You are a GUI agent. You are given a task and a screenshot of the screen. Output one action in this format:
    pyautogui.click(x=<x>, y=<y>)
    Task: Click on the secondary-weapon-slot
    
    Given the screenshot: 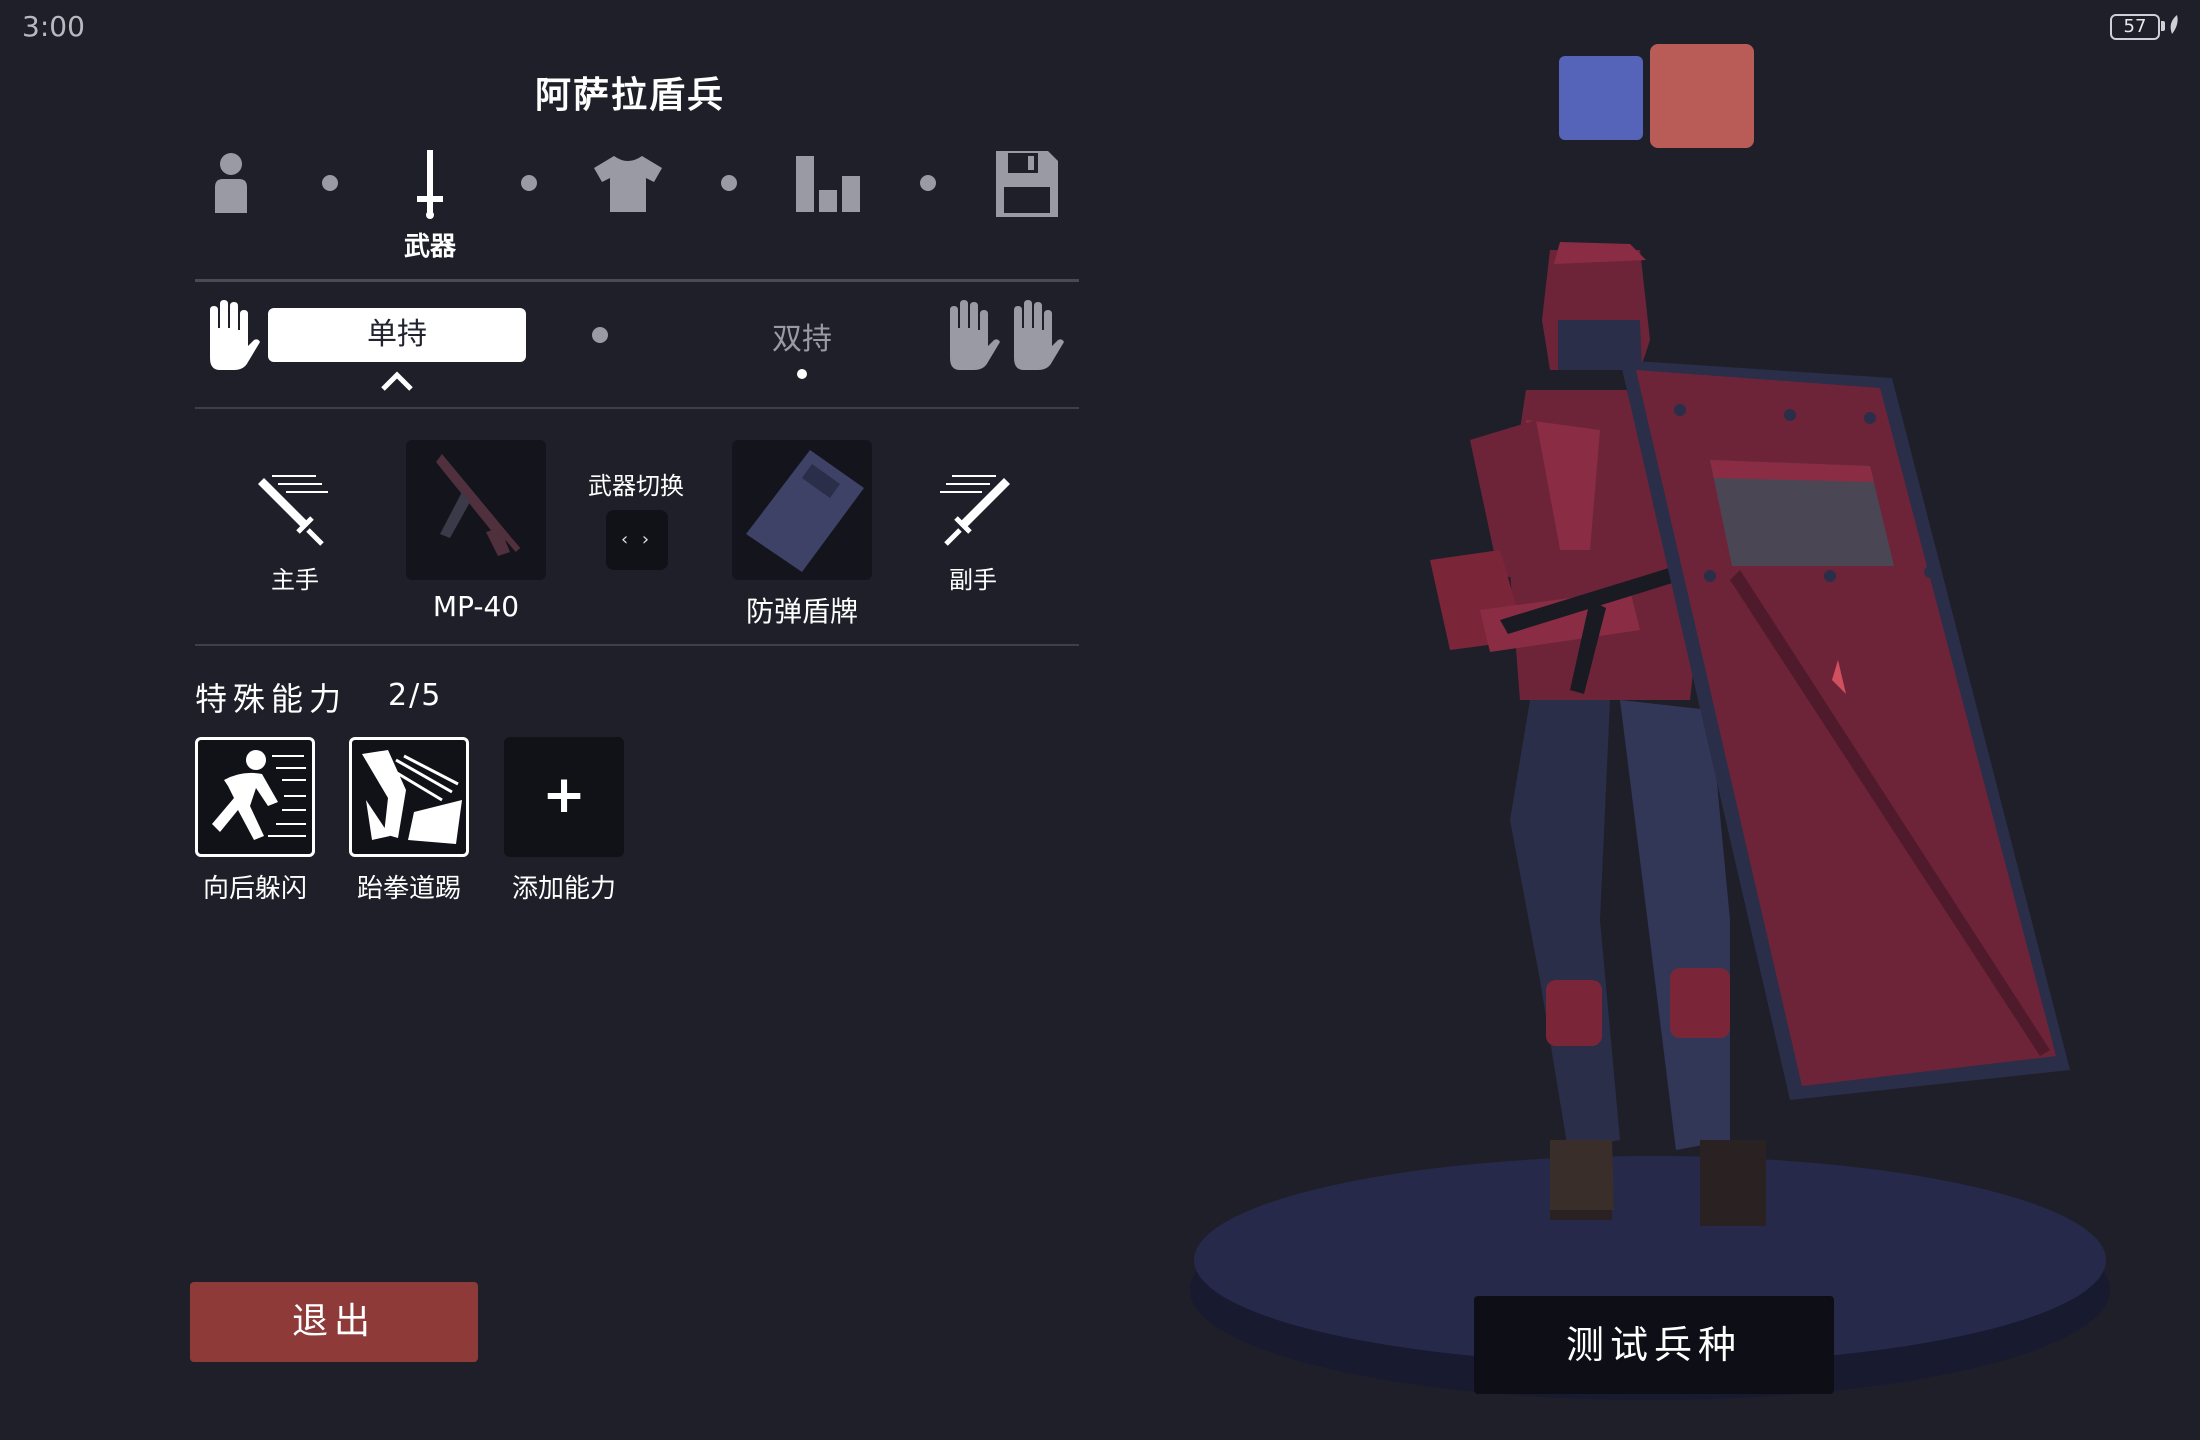 What is the action you would take?
    pyautogui.click(x=802, y=510)
    